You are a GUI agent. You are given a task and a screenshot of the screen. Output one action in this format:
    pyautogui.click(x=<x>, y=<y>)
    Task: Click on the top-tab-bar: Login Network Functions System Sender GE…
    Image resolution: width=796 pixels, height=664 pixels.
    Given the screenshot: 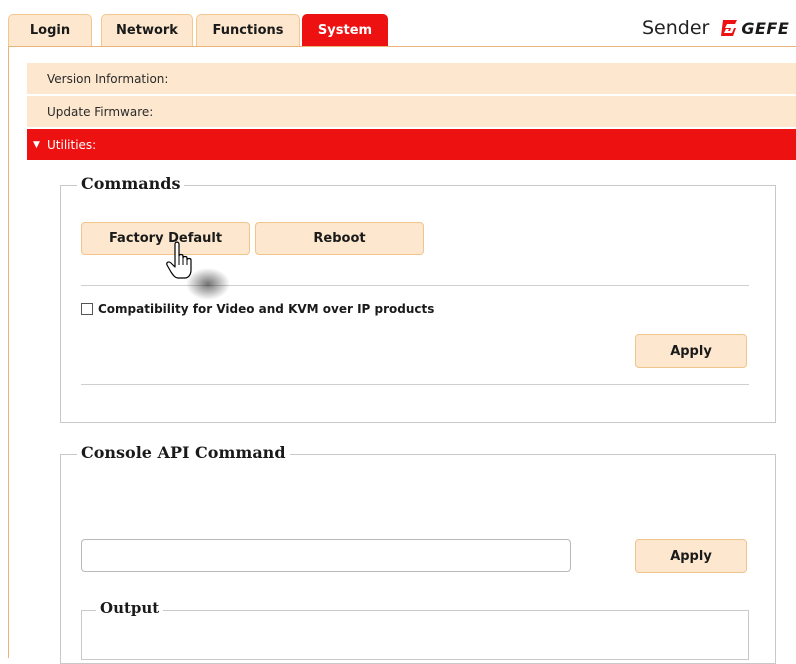 What is the action you would take?
    pyautogui.click(x=398, y=23)
    